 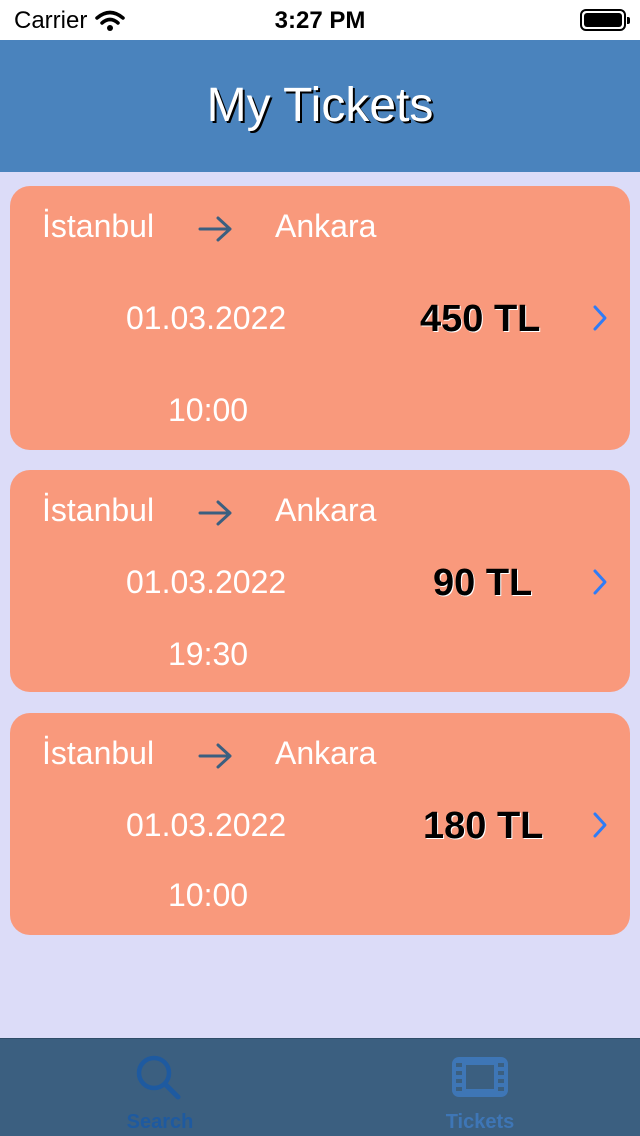 I want to click on tab-search-label: Search, so click(x=160, y=1122).